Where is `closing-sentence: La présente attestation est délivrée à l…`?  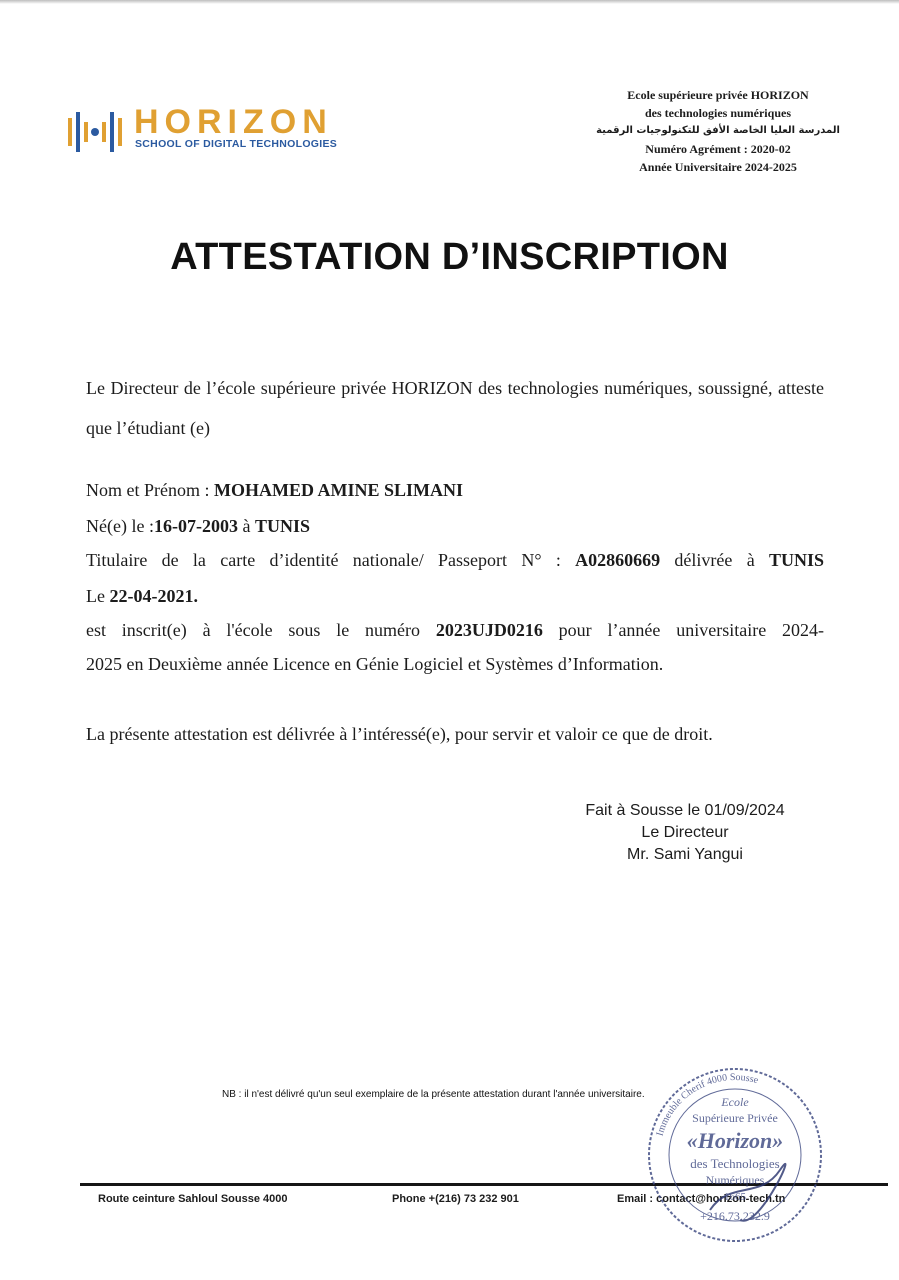 closing-sentence: La présente attestation est délivrée à l… is located at coordinates (399, 734).